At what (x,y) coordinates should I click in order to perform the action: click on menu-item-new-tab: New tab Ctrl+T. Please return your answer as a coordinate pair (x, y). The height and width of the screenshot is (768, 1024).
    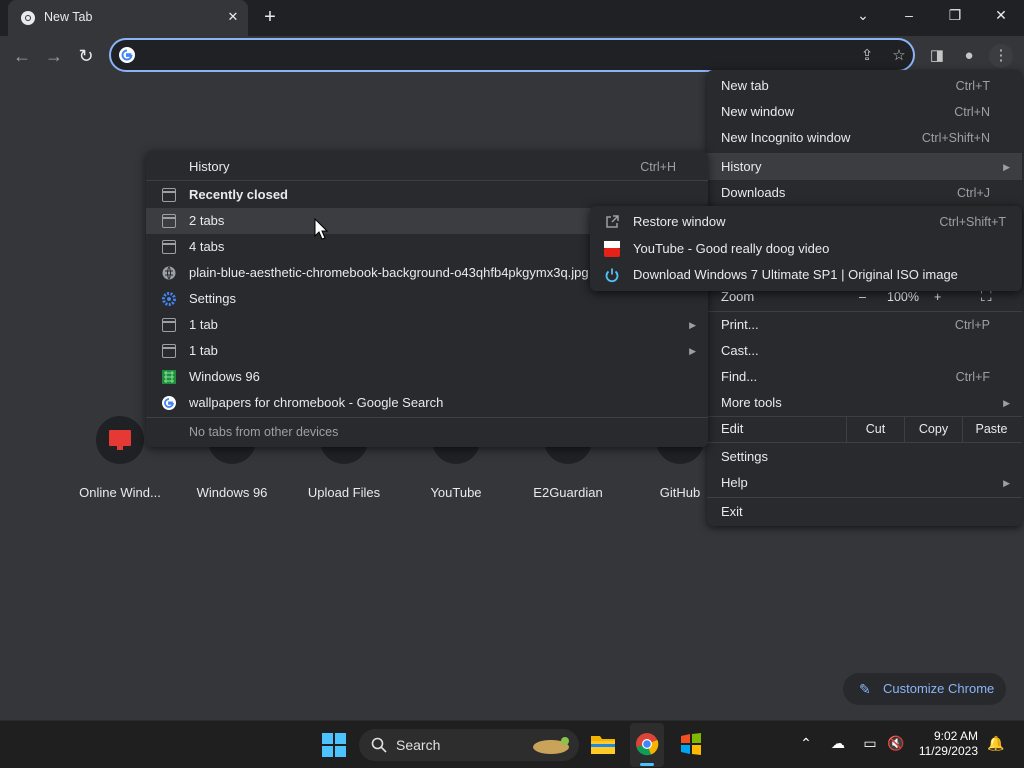
    Looking at the image, I should click on (864, 86).